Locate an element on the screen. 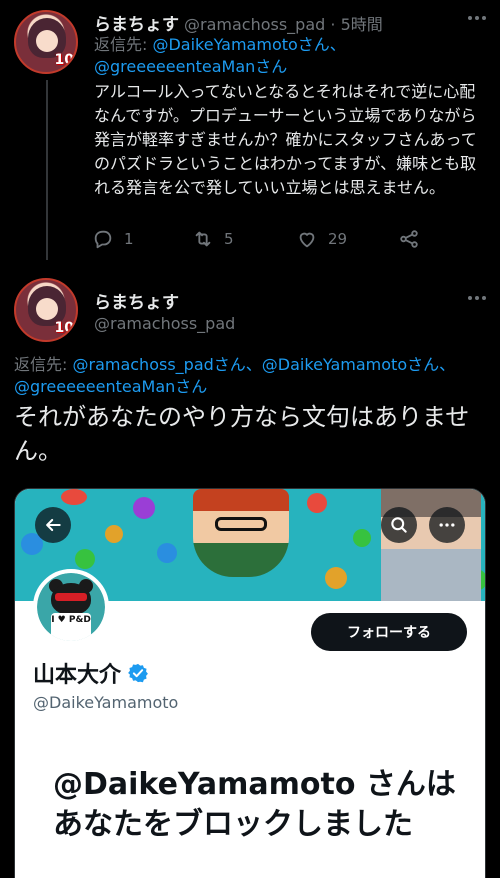 This screenshot has height=878, width=500. like-icon is located at coordinates (307, 240).